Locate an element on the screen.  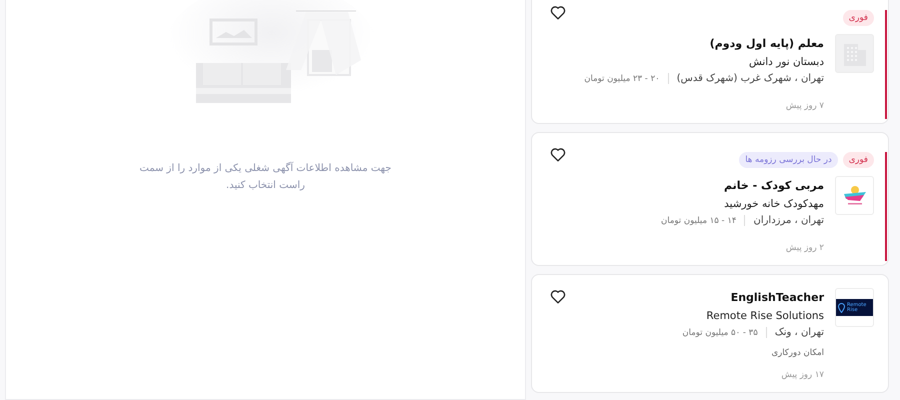
salary-range: ۱۴ - ۱۵ میلیون تومان is located at coordinates (698, 221).